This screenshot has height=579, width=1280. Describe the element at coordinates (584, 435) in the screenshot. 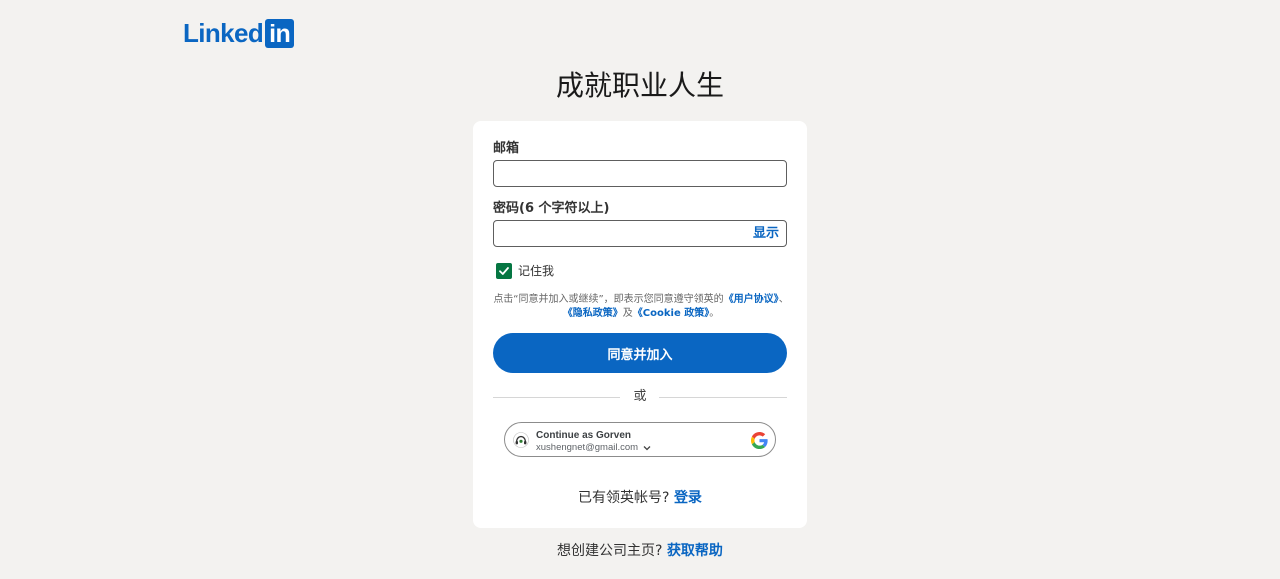

I see `google-account-name: Continue as Gorven` at that location.